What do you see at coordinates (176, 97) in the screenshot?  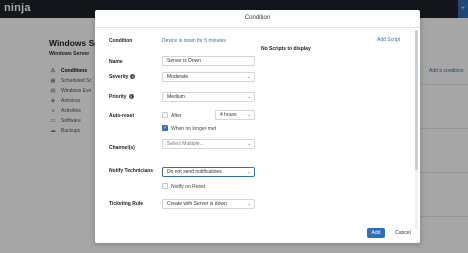 I see `priority-value: Medium` at bounding box center [176, 97].